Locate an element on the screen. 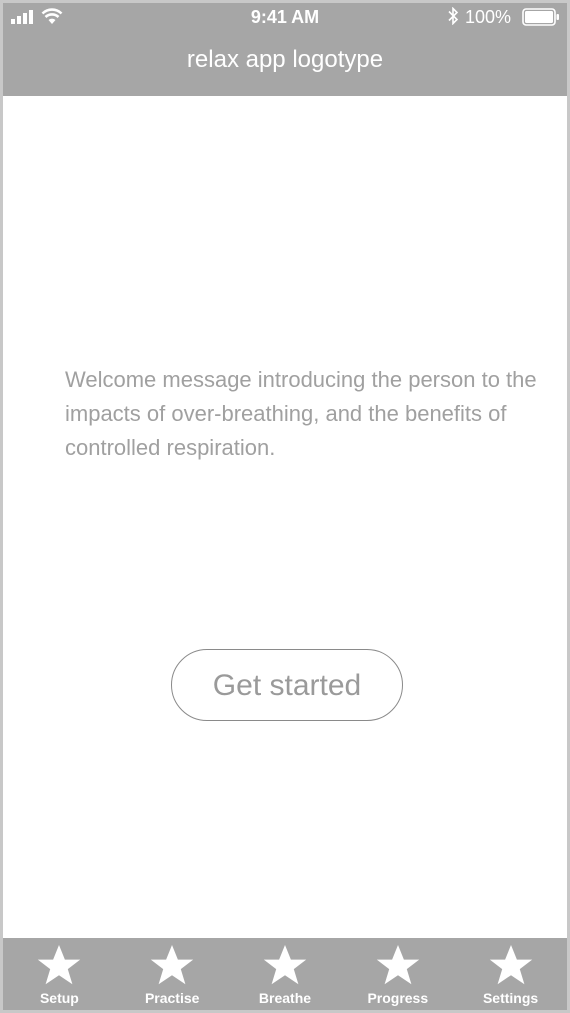 The width and height of the screenshot is (570, 1013). bluetooth-icon is located at coordinates (453, 16).